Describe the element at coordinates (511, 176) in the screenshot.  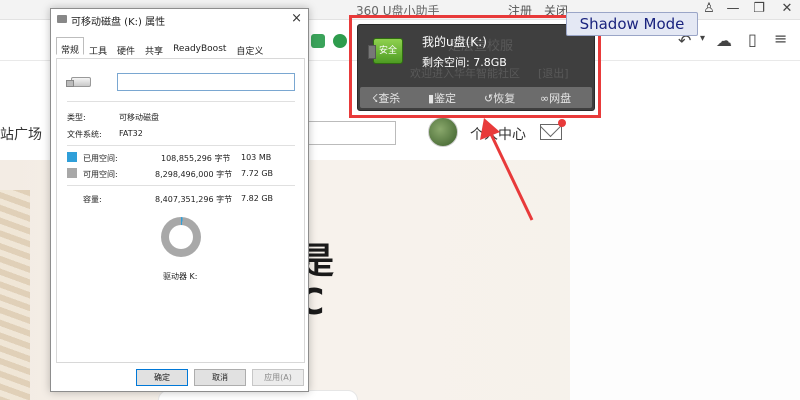
I see `arrow-shaft` at that location.